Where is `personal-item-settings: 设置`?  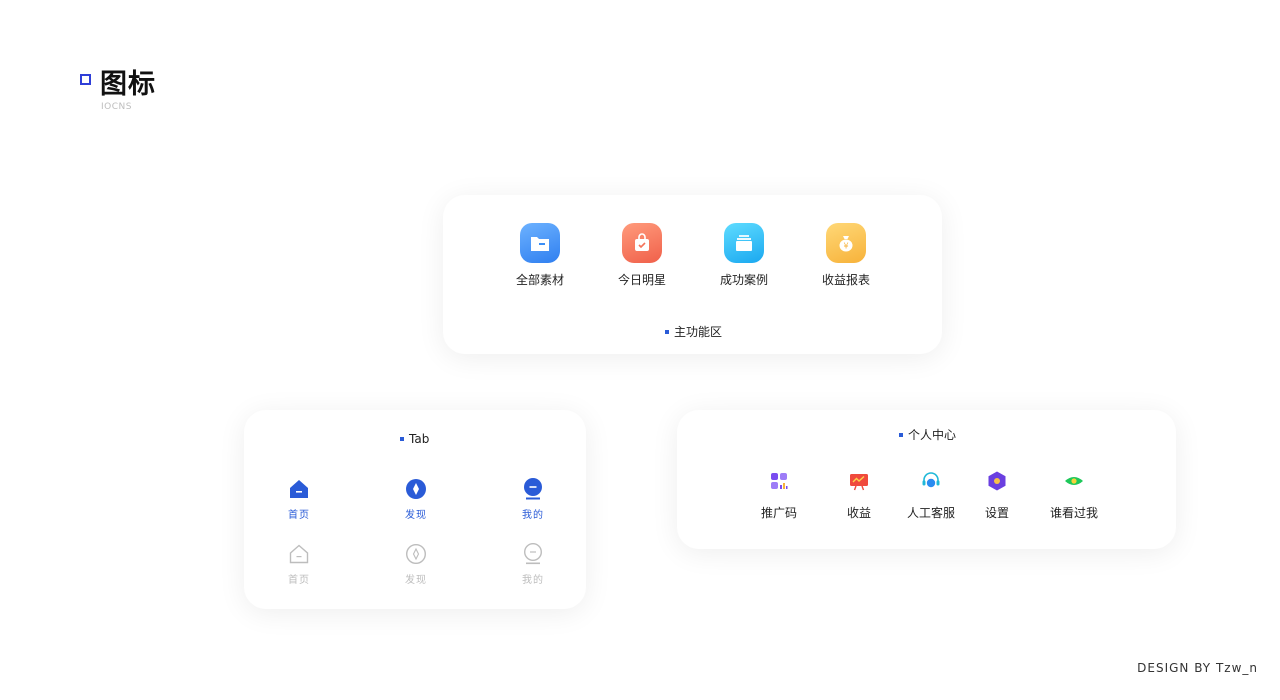
personal-item-settings: 设置 is located at coordinates (997, 495).